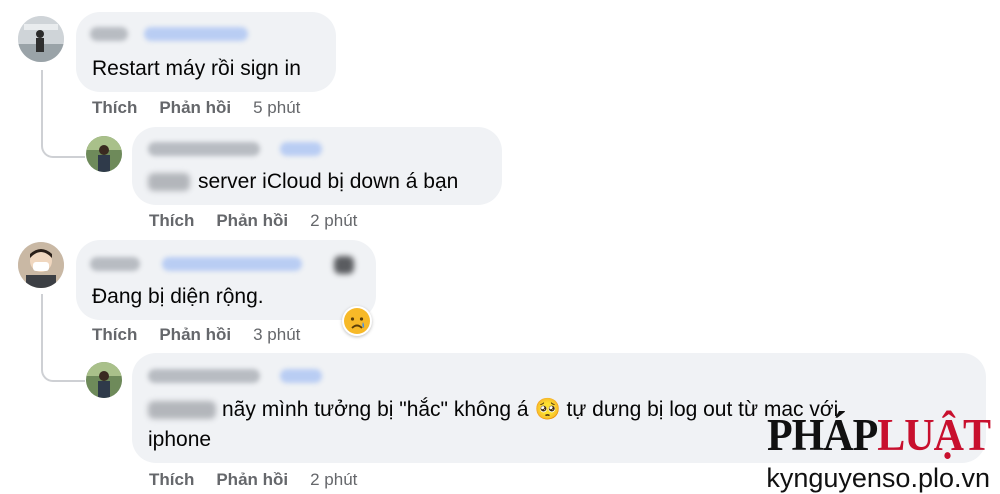 The width and height of the screenshot is (1000, 494). I want to click on crying-emoji-icon, so click(357, 321).